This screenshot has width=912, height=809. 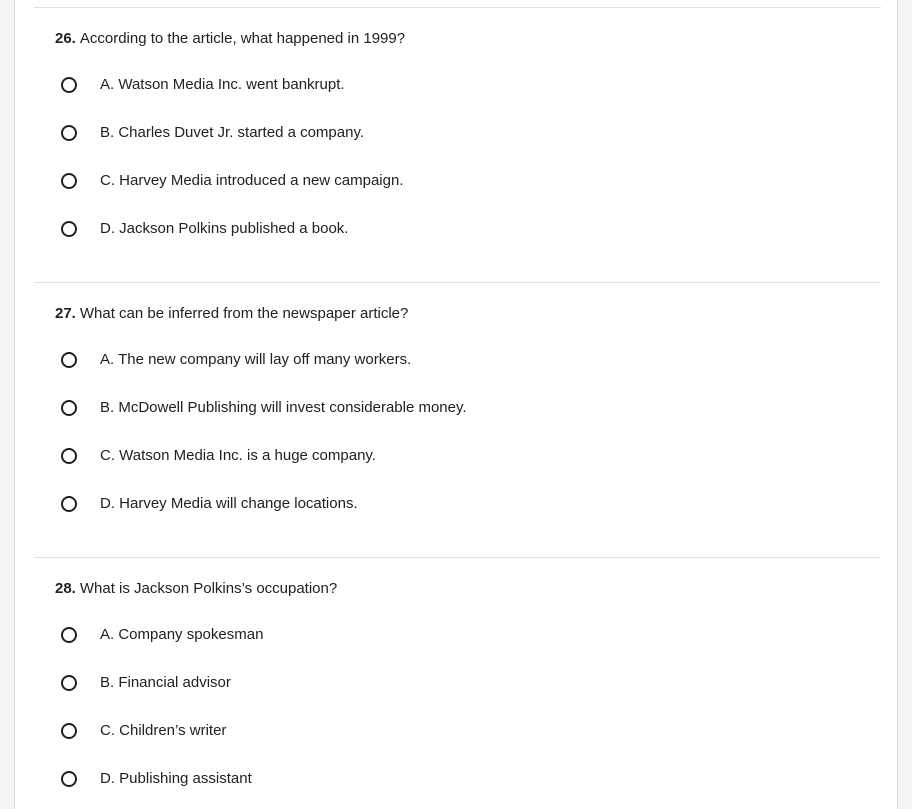 What do you see at coordinates (176, 778) in the screenshot?
I see `option-label: D. Publishing assistant` at bounding box center [176, 778].